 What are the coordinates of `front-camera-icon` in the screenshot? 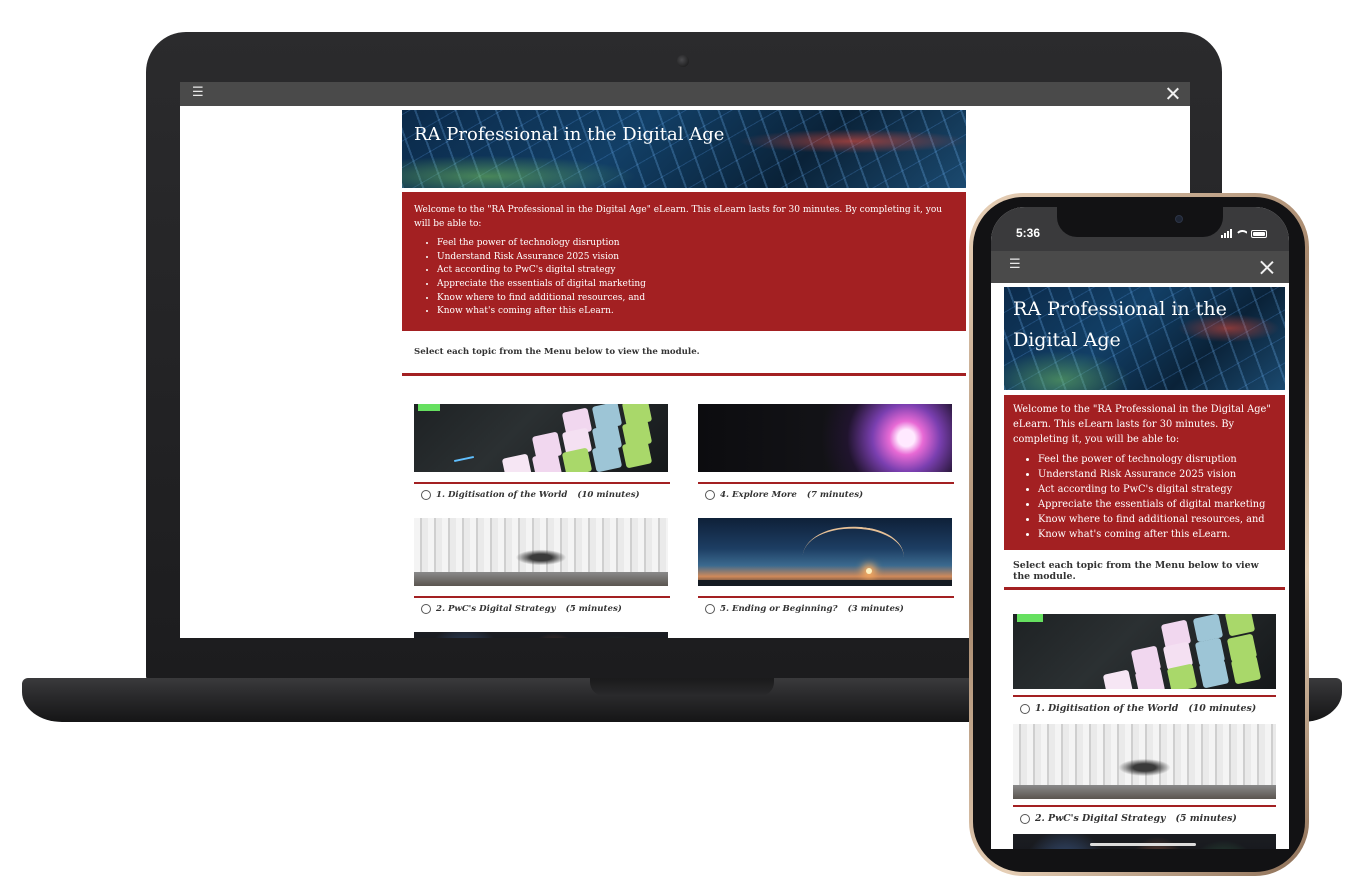 It's located at (1179, 219).